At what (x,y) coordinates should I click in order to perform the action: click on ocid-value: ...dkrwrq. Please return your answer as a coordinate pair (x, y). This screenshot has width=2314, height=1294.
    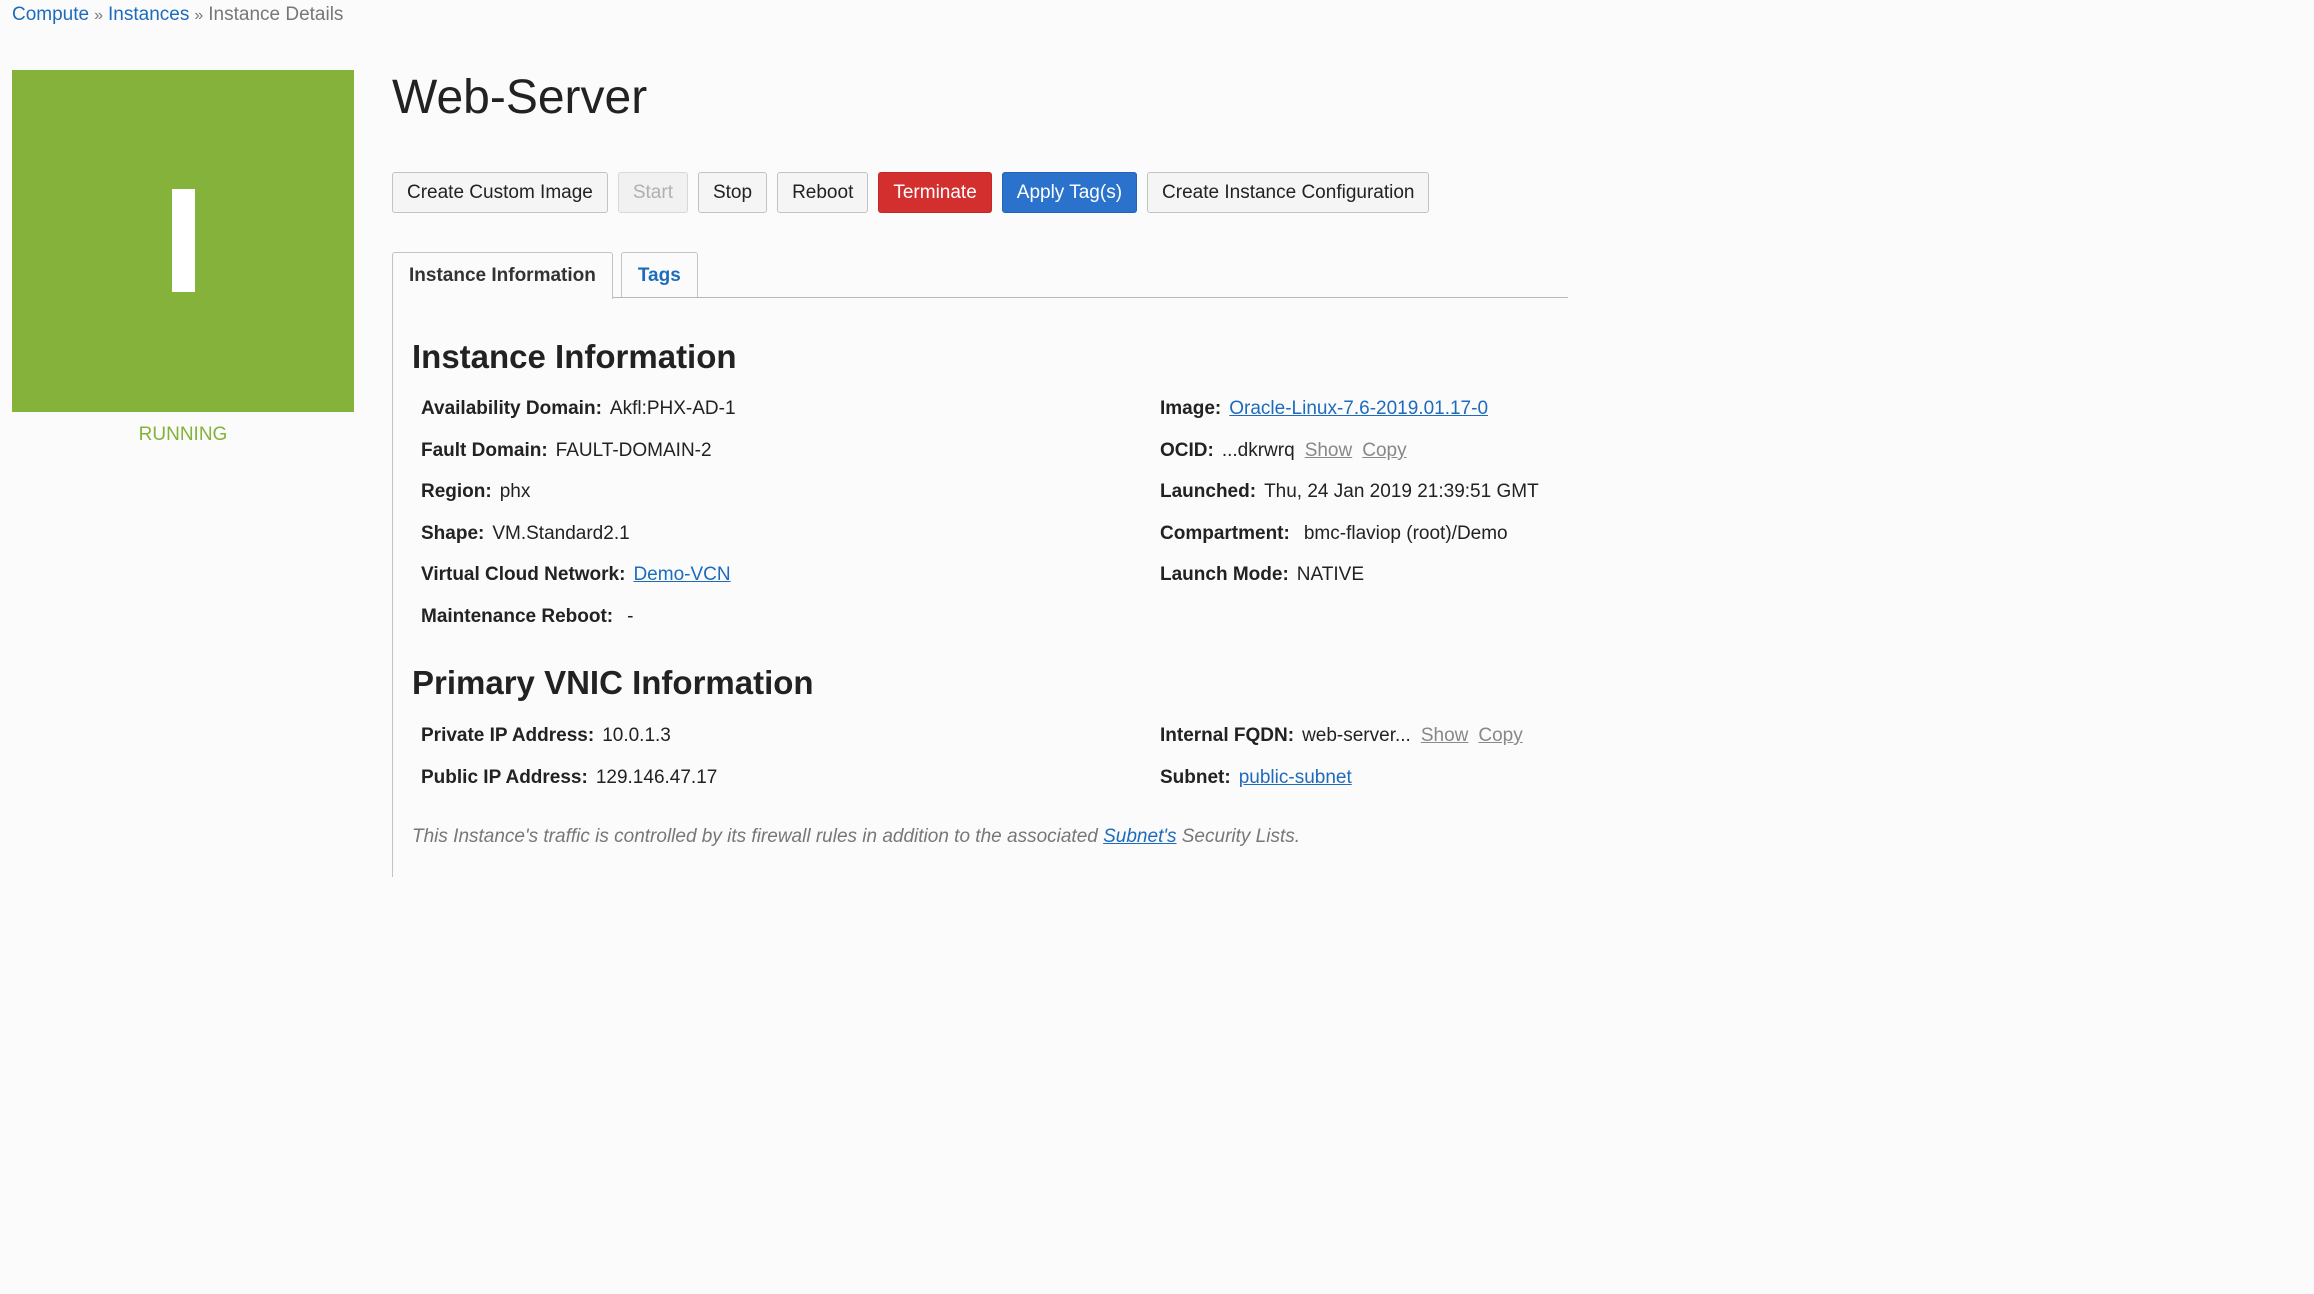
    Looking at the image, I should click on (1258, 450).